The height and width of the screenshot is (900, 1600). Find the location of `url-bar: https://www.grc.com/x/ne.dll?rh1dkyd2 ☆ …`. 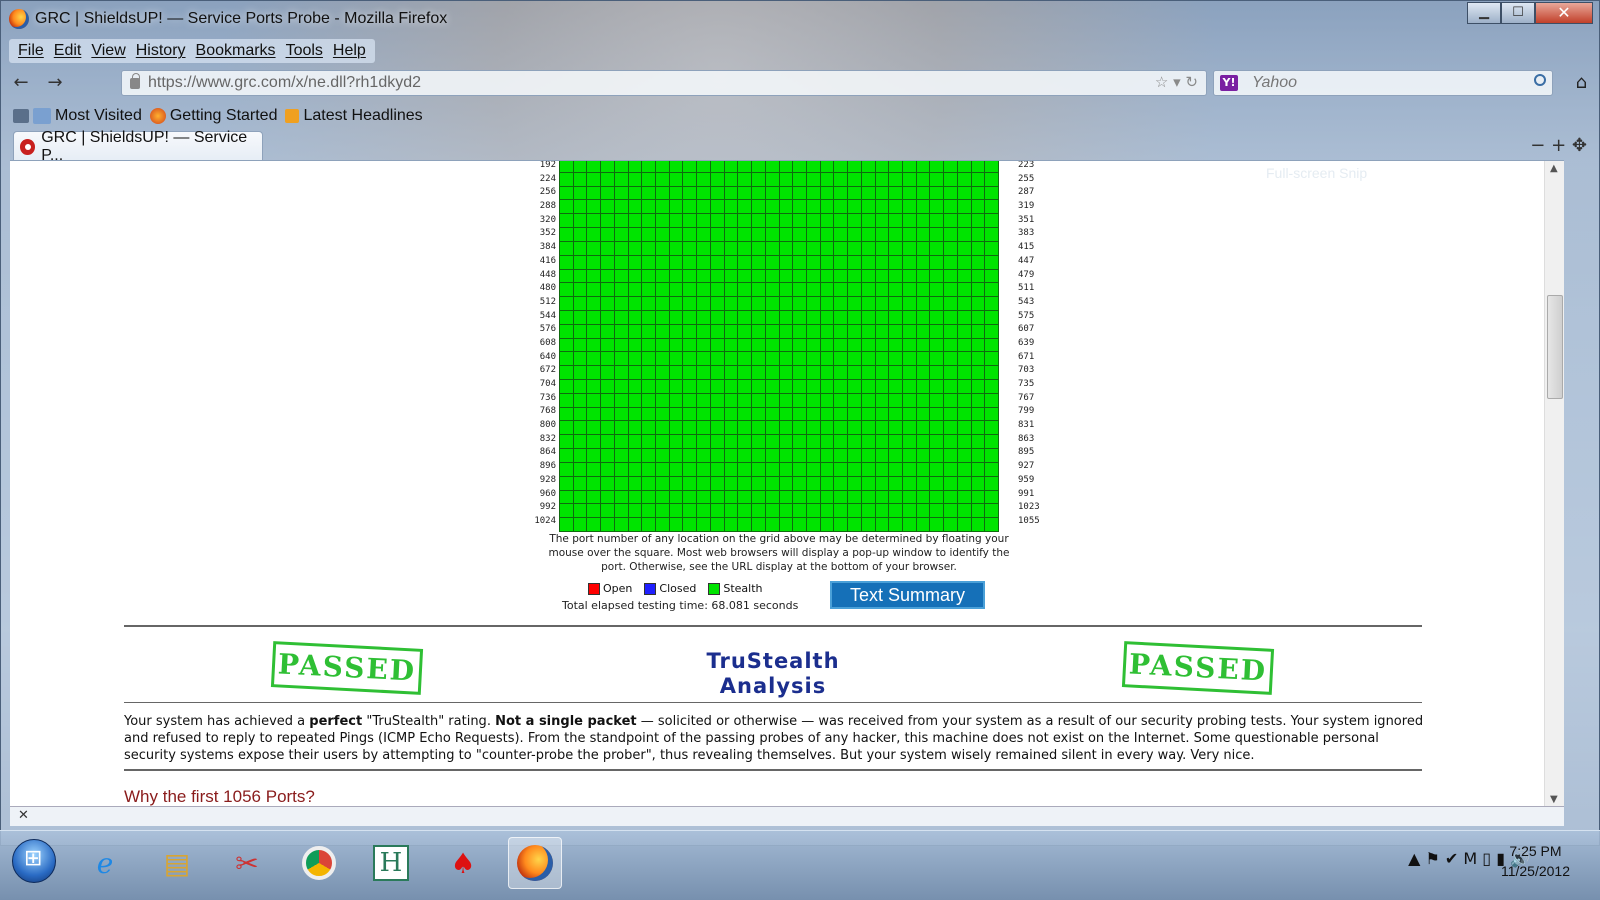

url-bar: https://www.grc.com/x/ne.dll?rh1dkyd2 ☆ … is located at coordinates (664, 83).